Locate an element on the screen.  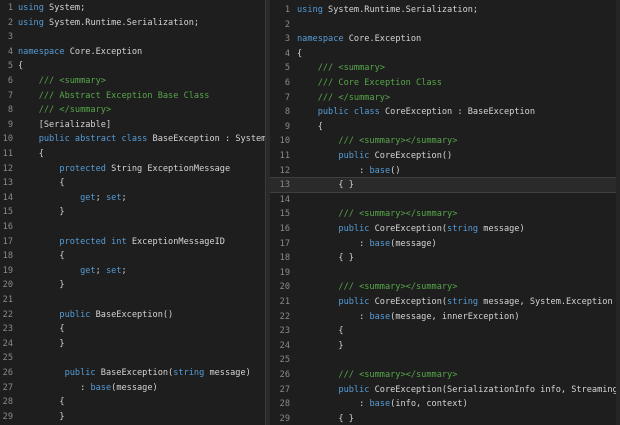
code-token: String ExceptionMessage is located at coordinates (168, 168).